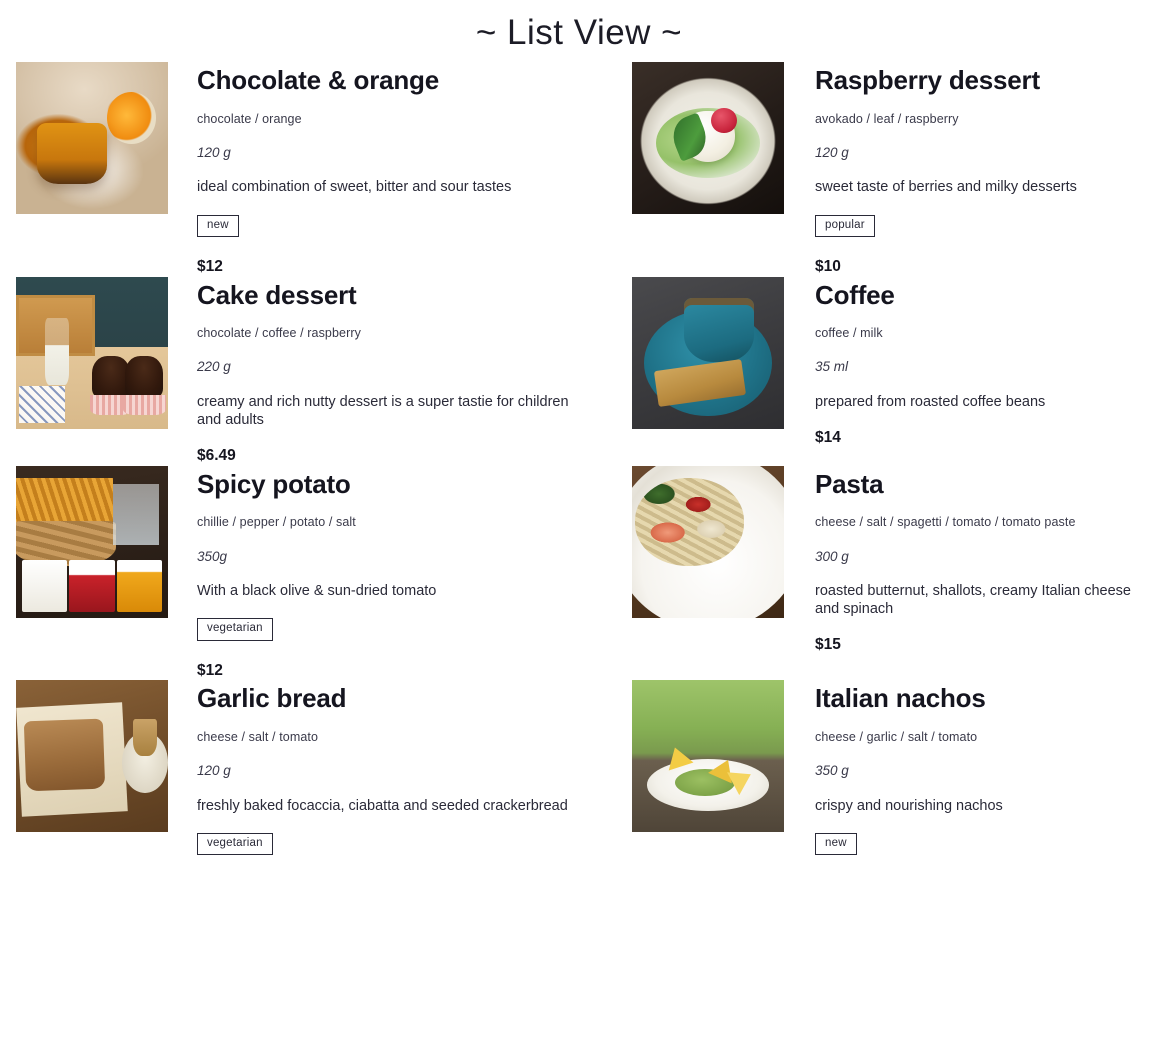 This screenshot has width=1158, height=1042. What do you see at coordinates (249, 118) in the screenshot?
I see `menu-item-ingredients: chocolate / orange` at bounding box center [249, 118].